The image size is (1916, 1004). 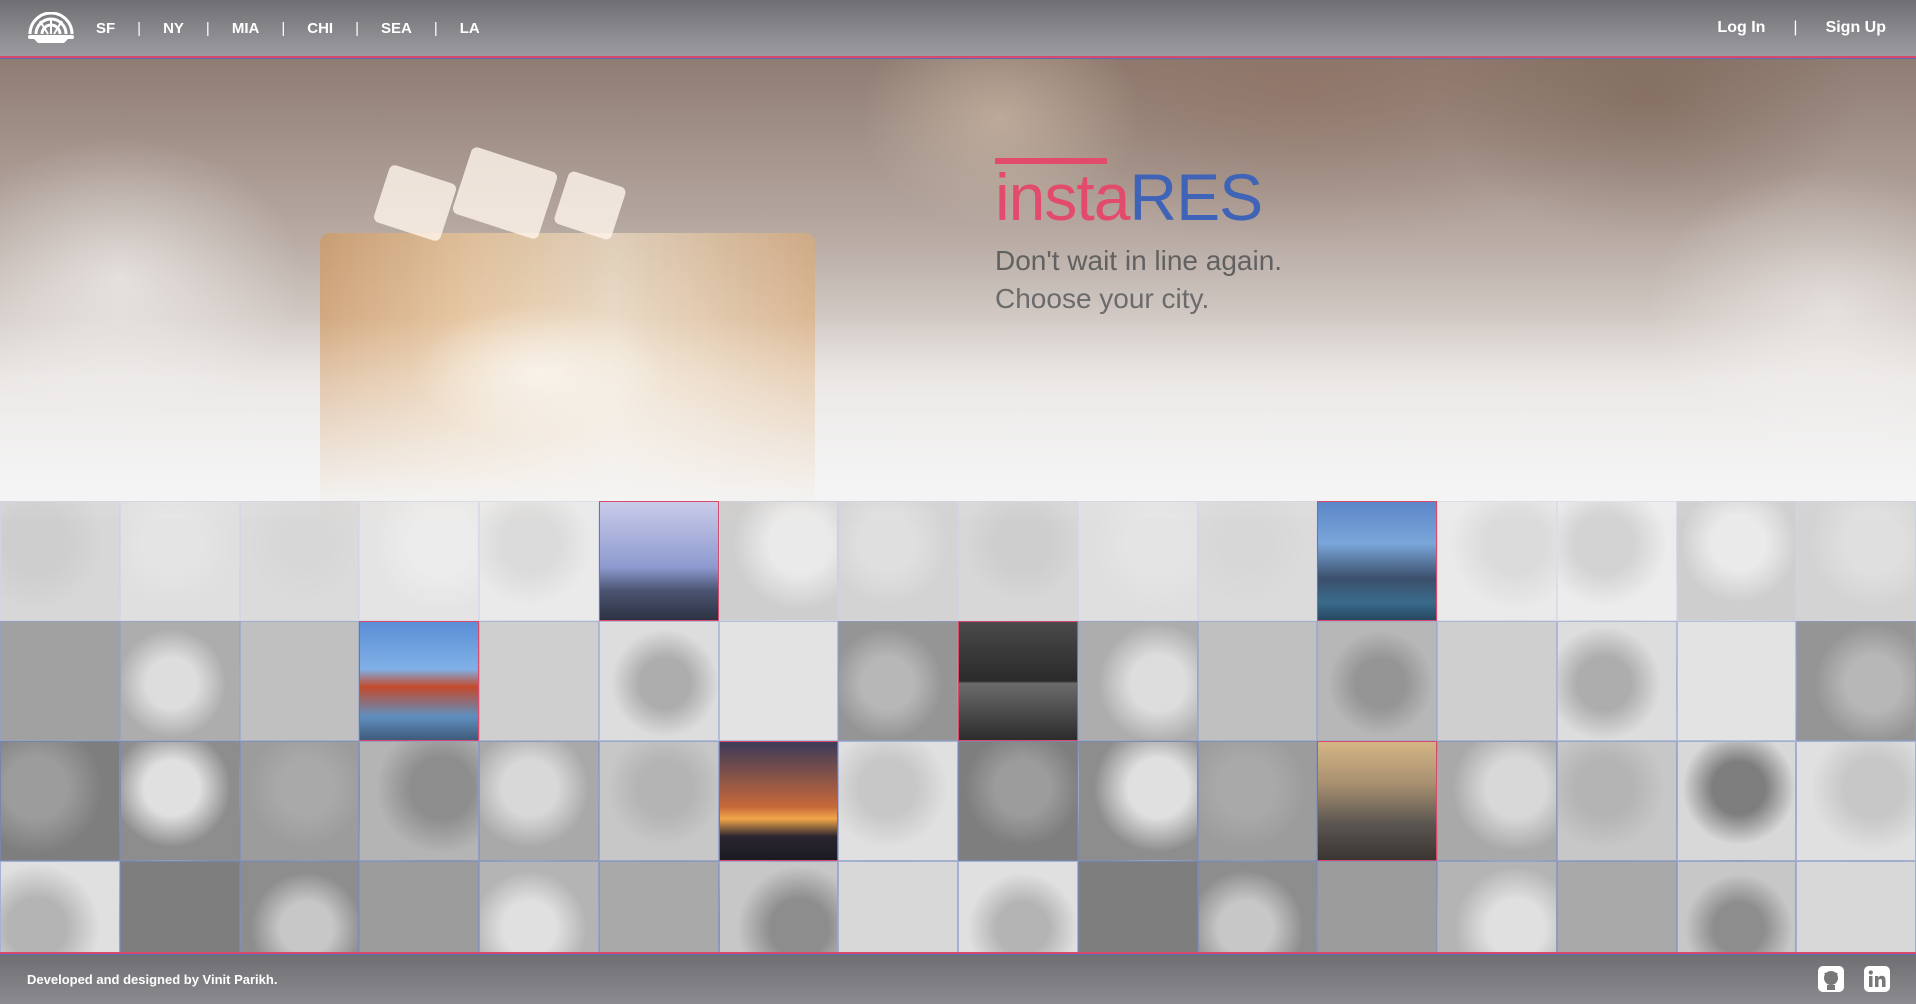 I want to click on linkedin-icon, so click(x=1877, y=979).